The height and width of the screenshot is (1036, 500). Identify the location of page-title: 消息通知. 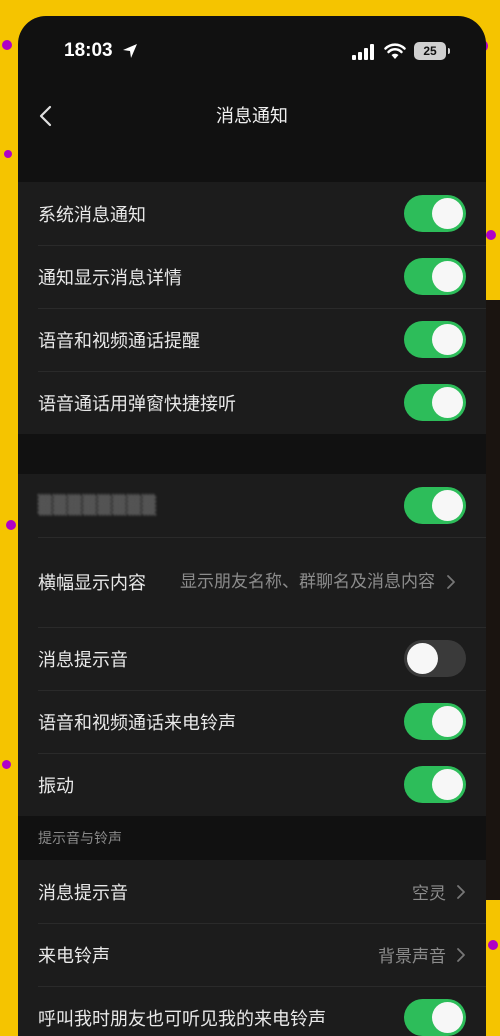
(252, 116).